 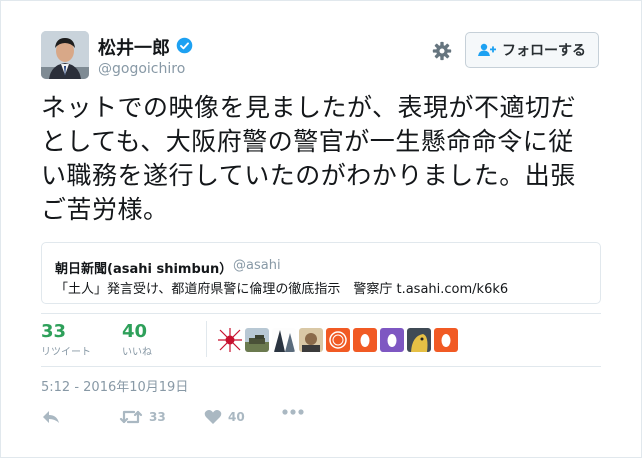 I want to click on follow-button: フォローする, so click(x=532, y=50).